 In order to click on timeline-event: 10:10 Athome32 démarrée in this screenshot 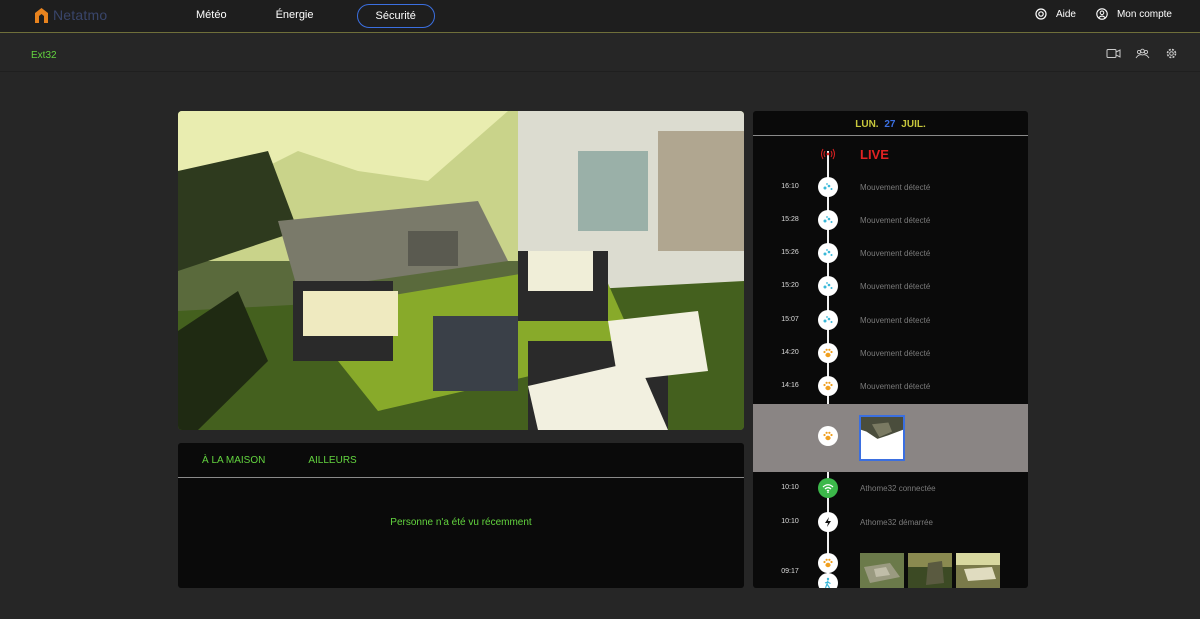, I will do `click(890, 523)`.